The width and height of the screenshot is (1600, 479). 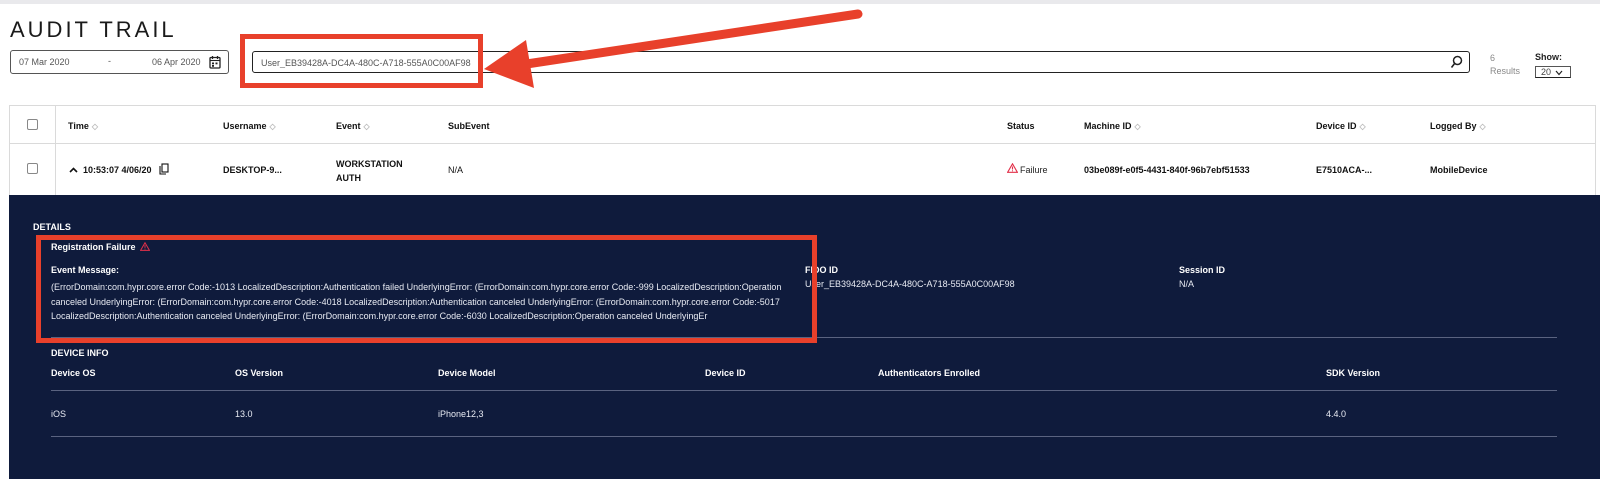 I want to click on col-username-label: Username, so click(x=245, y=126).